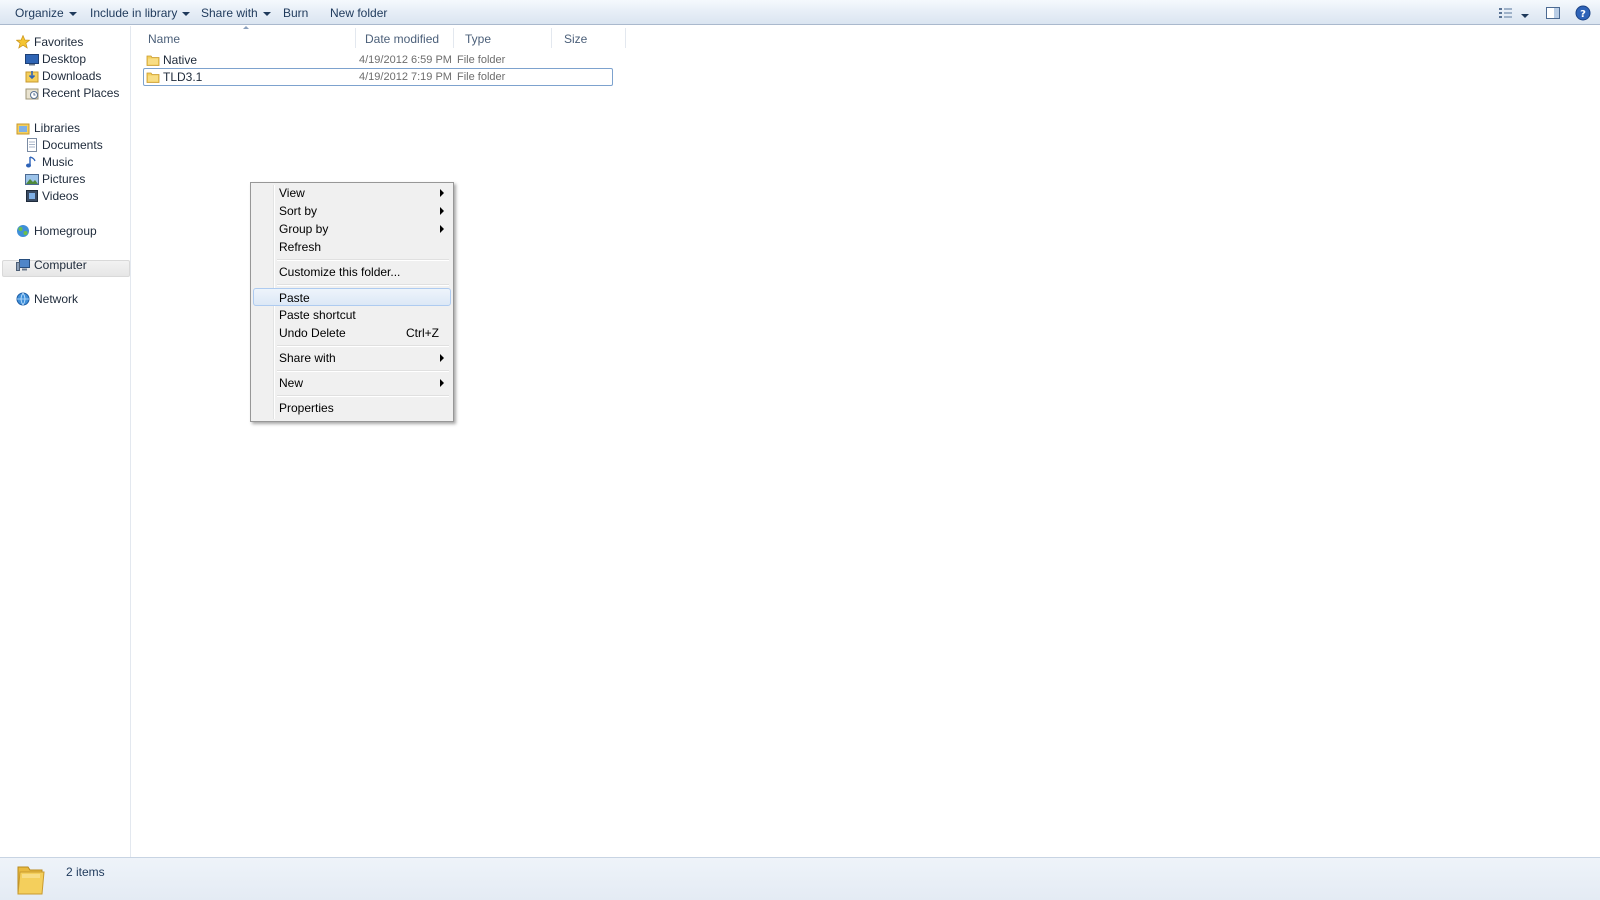 The height and width of the screenshot is (900, 1600). I want to click on preview-pane-icon, so click(1553, 13).